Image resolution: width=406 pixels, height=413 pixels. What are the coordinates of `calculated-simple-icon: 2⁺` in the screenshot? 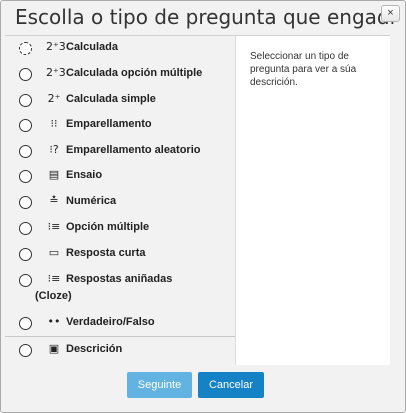 It's located at (54, 98).